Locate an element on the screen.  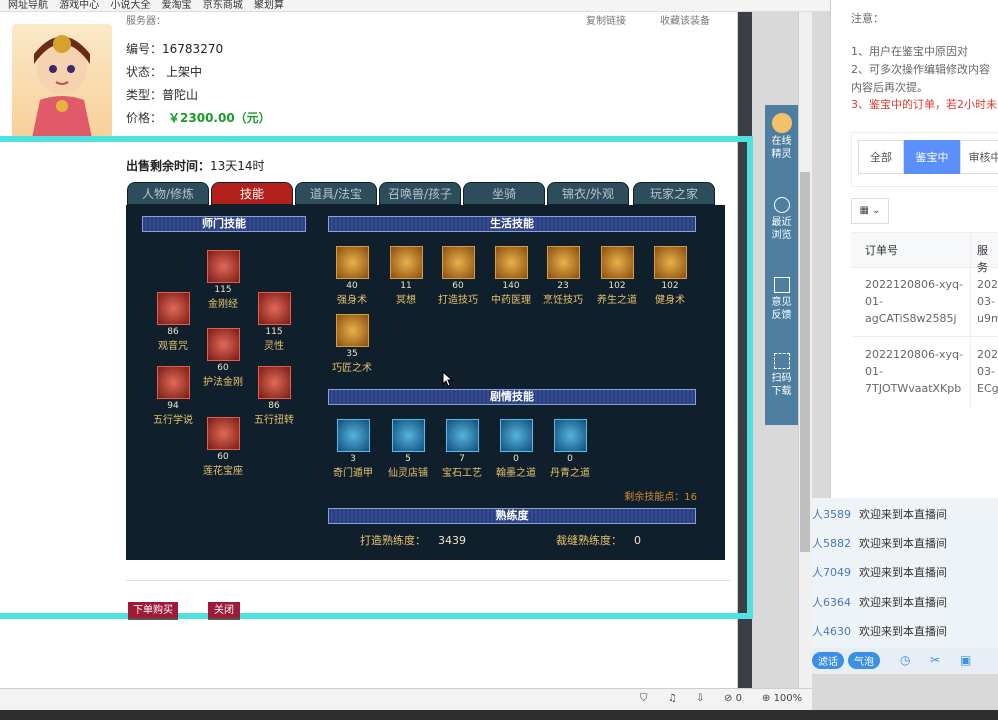
bookmark-item: 爱淘宝 is located at coordinates (177, 6).